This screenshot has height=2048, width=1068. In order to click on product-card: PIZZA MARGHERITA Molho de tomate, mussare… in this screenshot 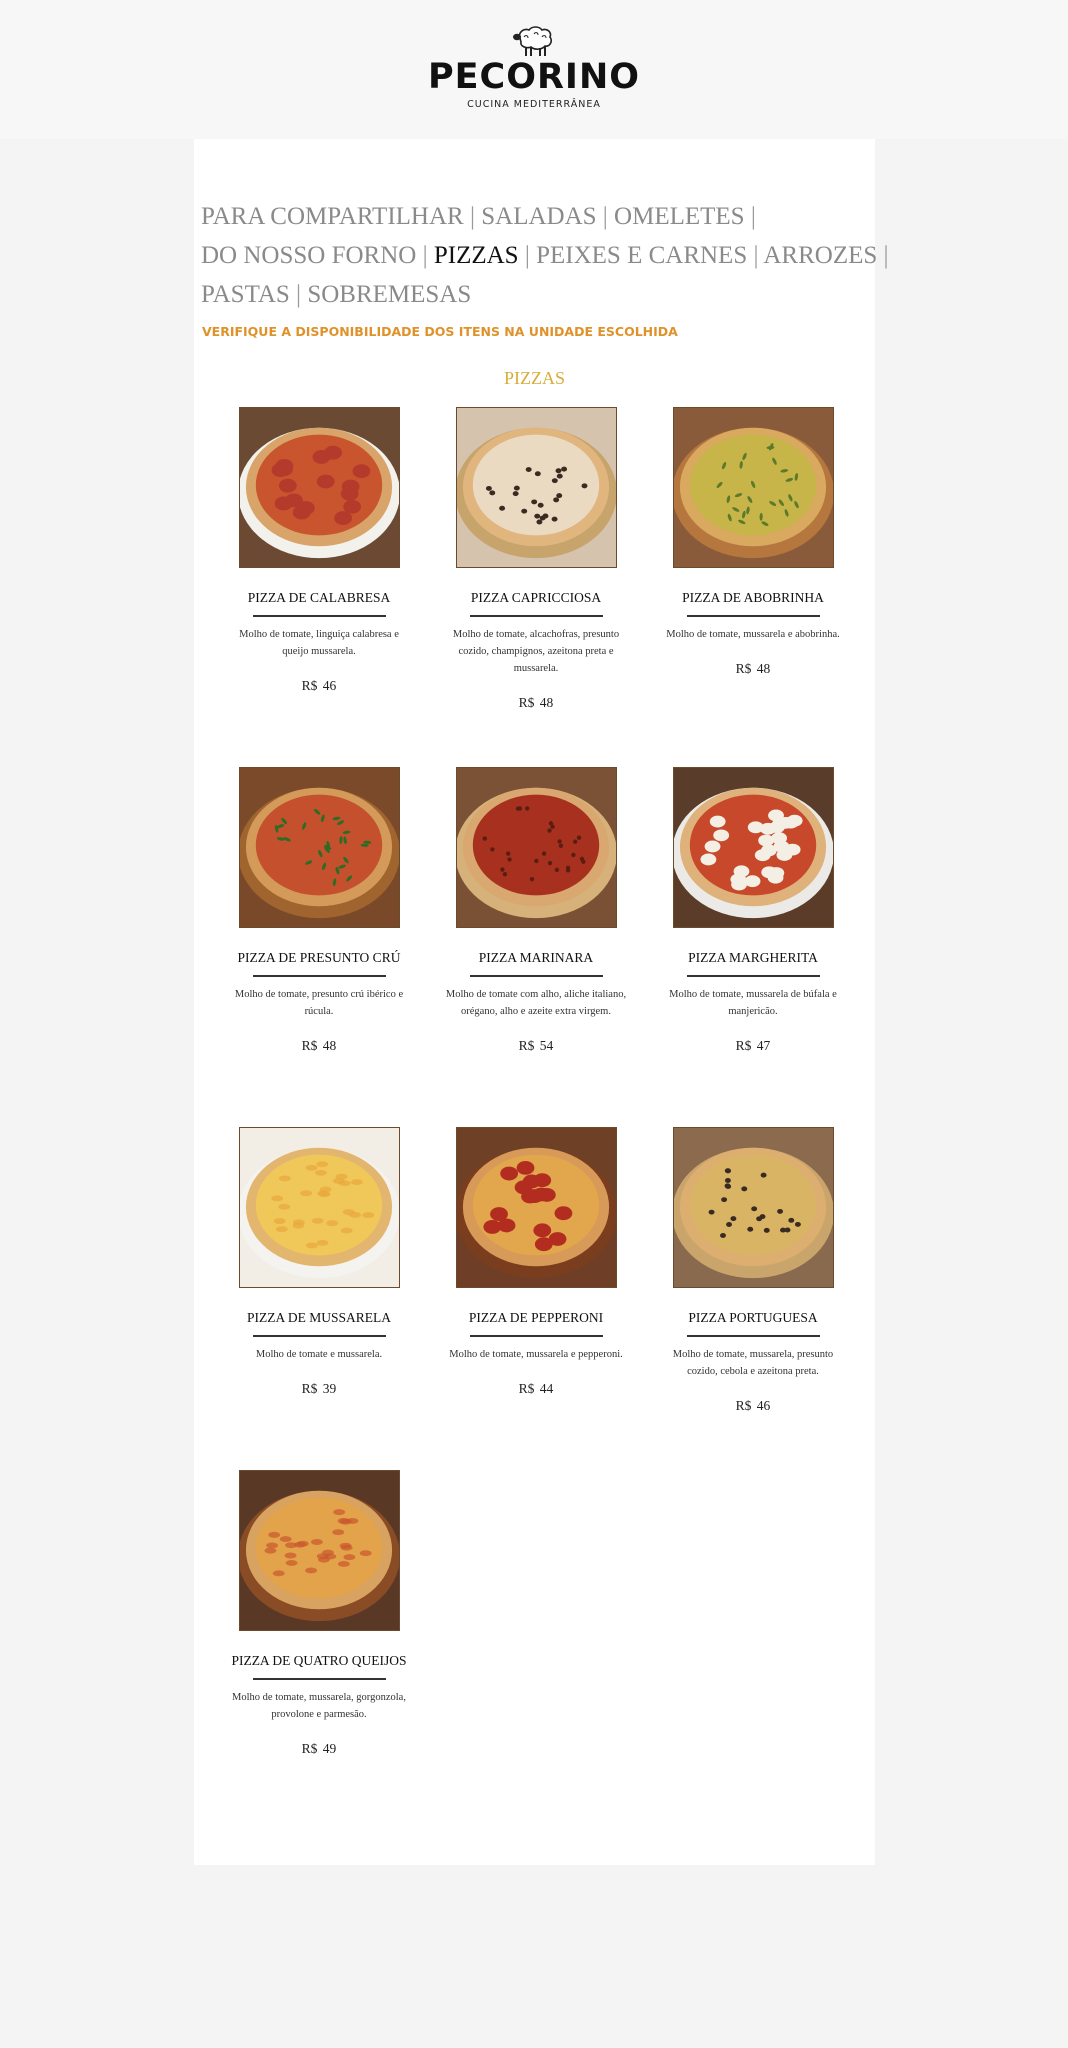, I will do `click(753, 910)`.